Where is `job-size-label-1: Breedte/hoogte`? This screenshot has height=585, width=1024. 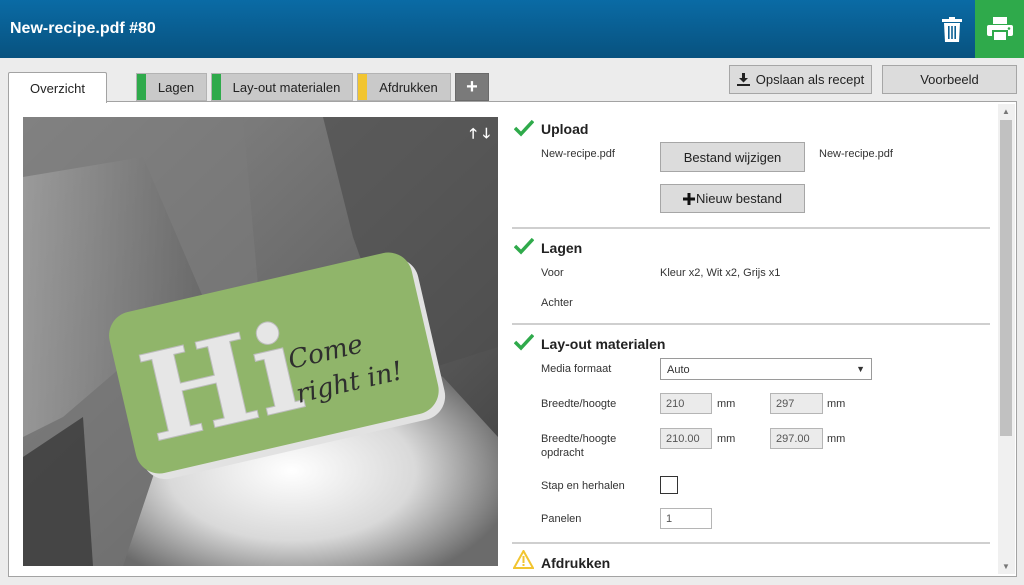
job-size-label-1: Breedte/hoogte is located at coordinates (579, 439).